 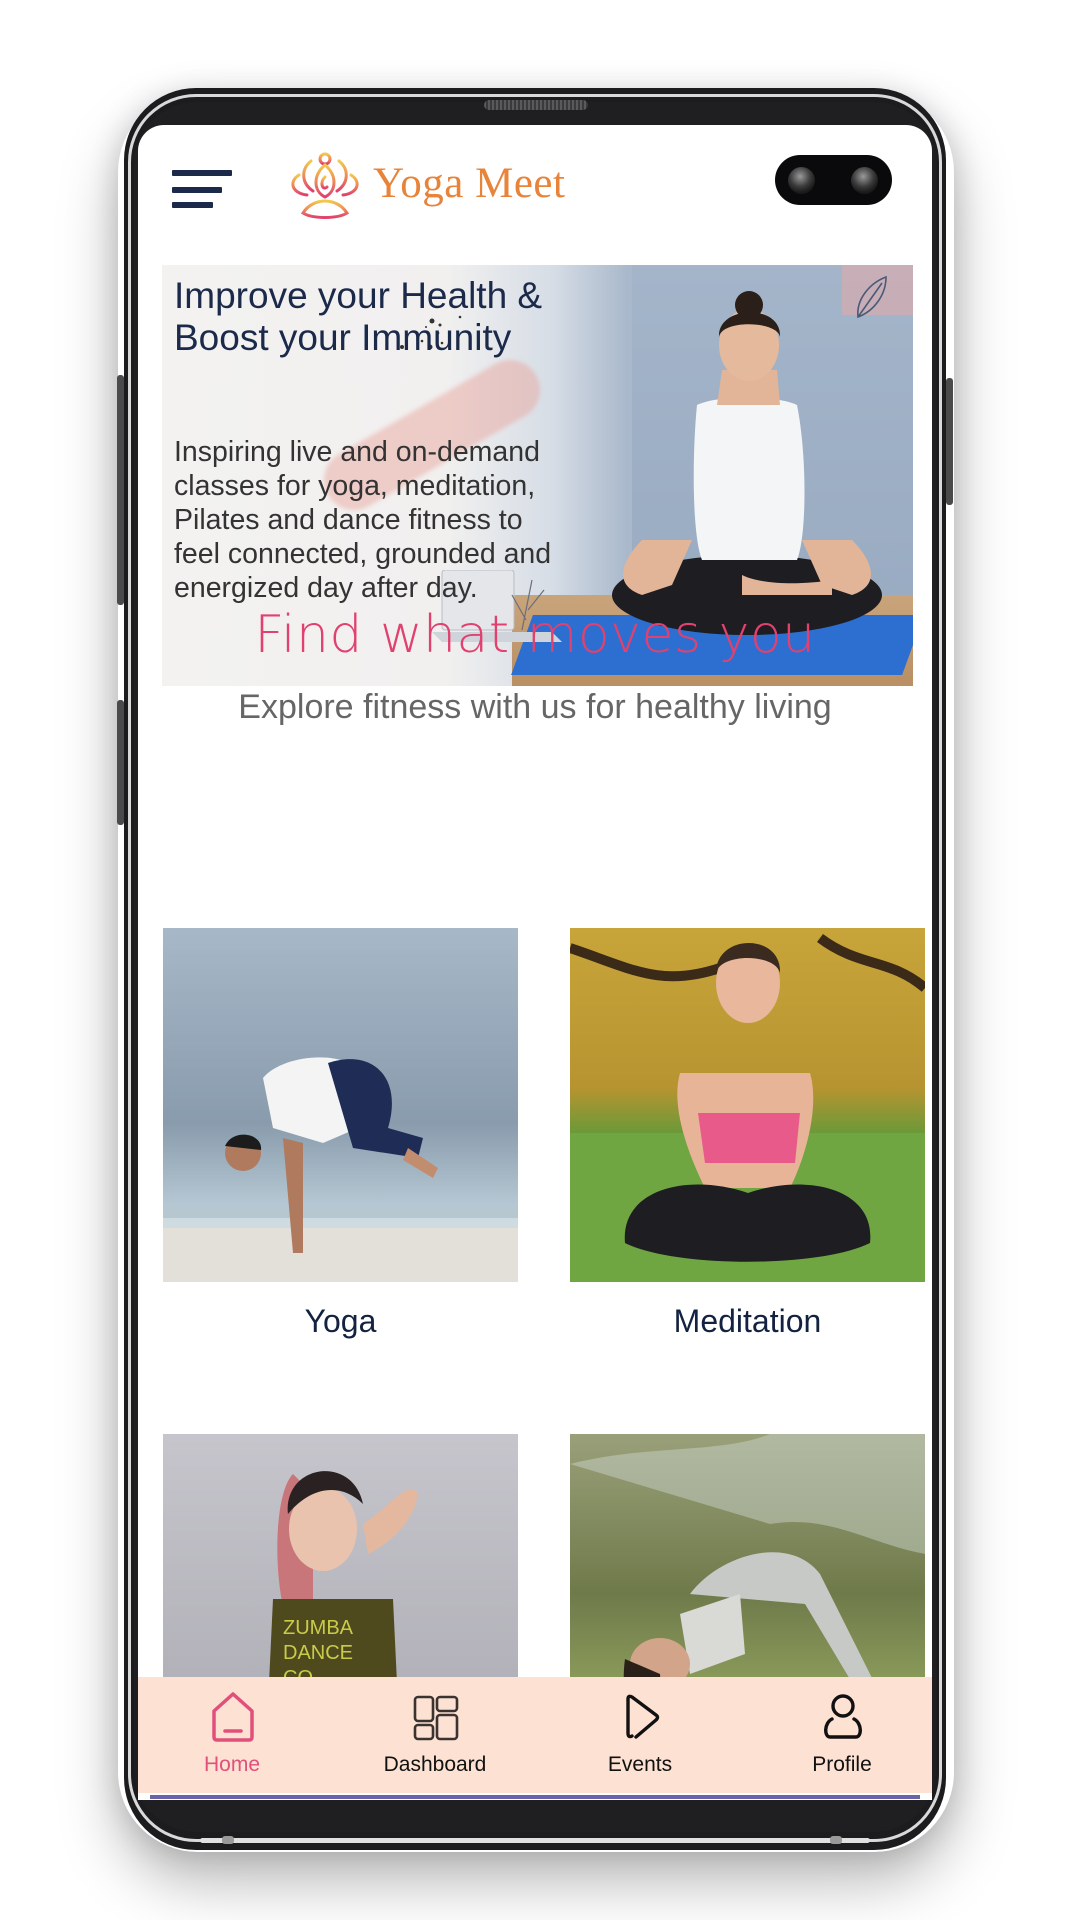 I want to click on brand-name: Yoga Meet, so click(x=469, y=183).